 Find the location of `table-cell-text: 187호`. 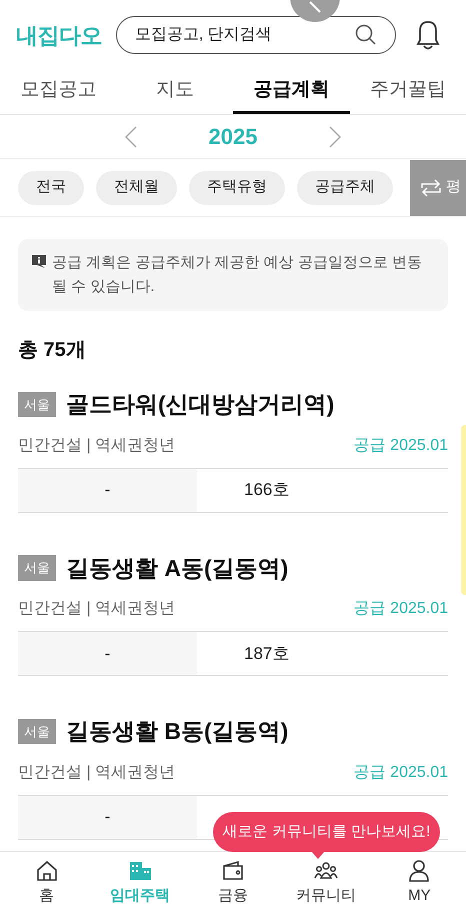

table-cell-text: 187호 is located at coordinates (267, 653).